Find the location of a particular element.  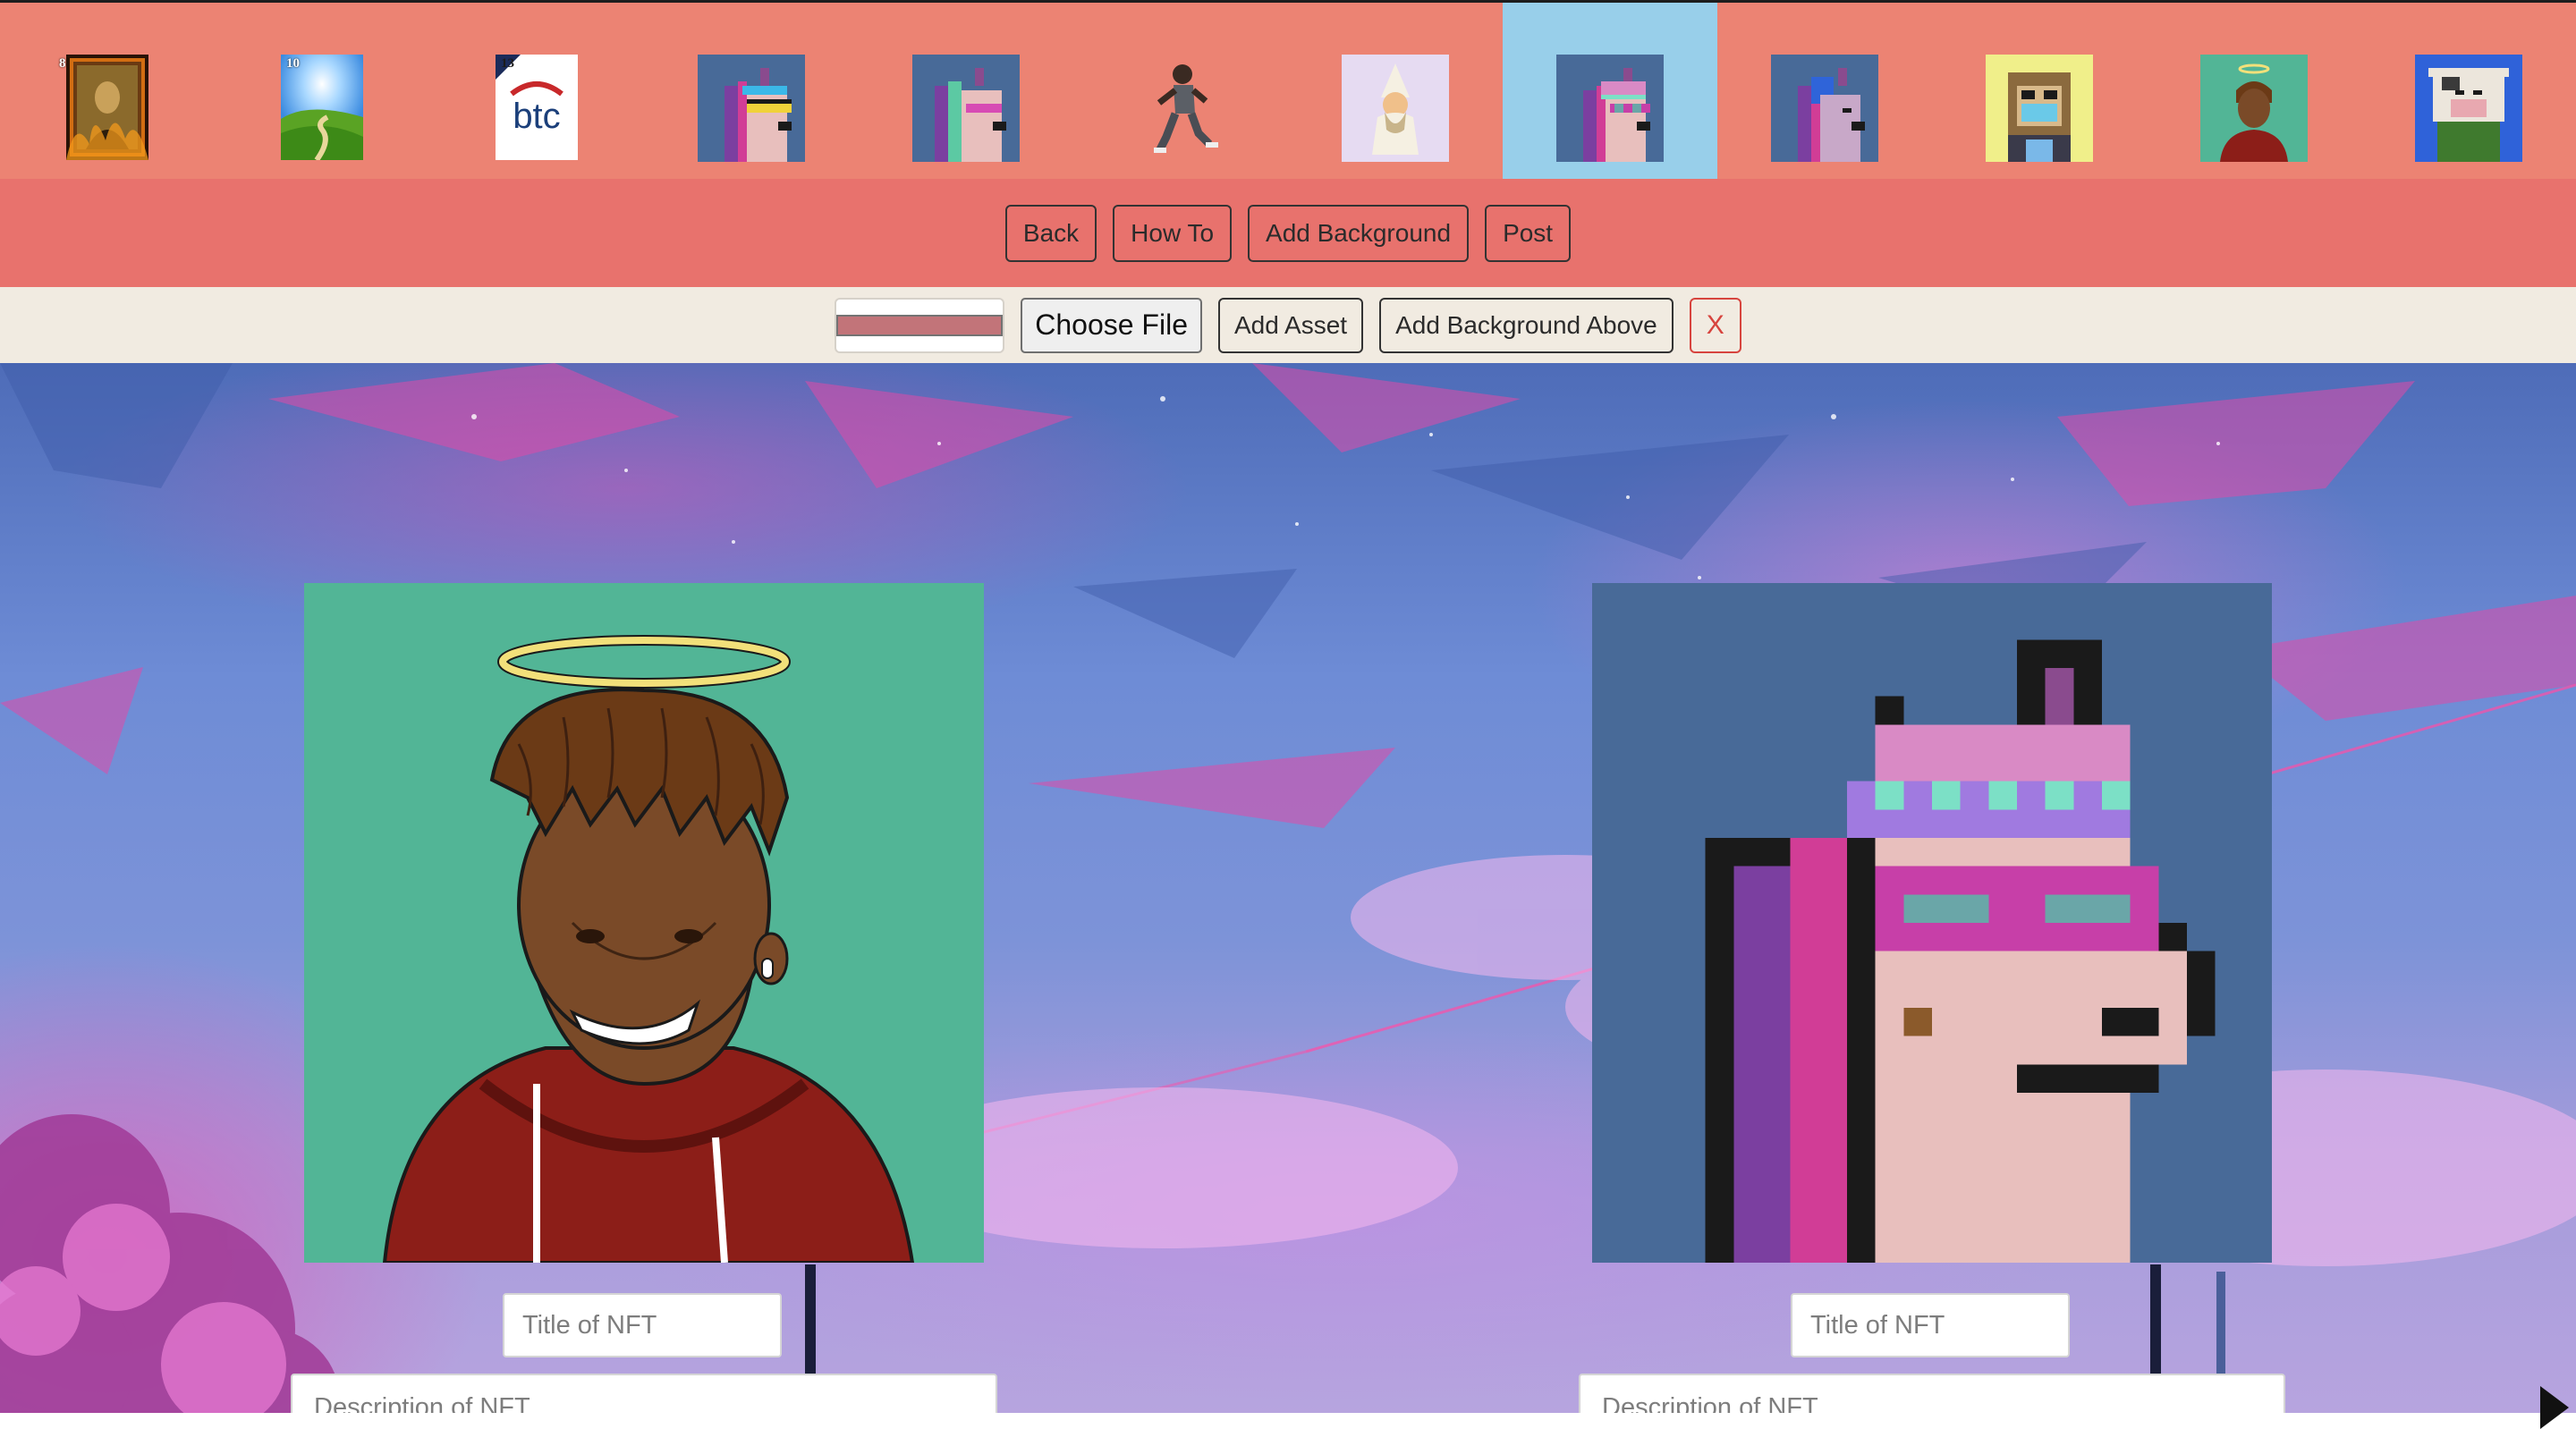

add-asset-button: Add Asset is located at coordinates (1290, 325).